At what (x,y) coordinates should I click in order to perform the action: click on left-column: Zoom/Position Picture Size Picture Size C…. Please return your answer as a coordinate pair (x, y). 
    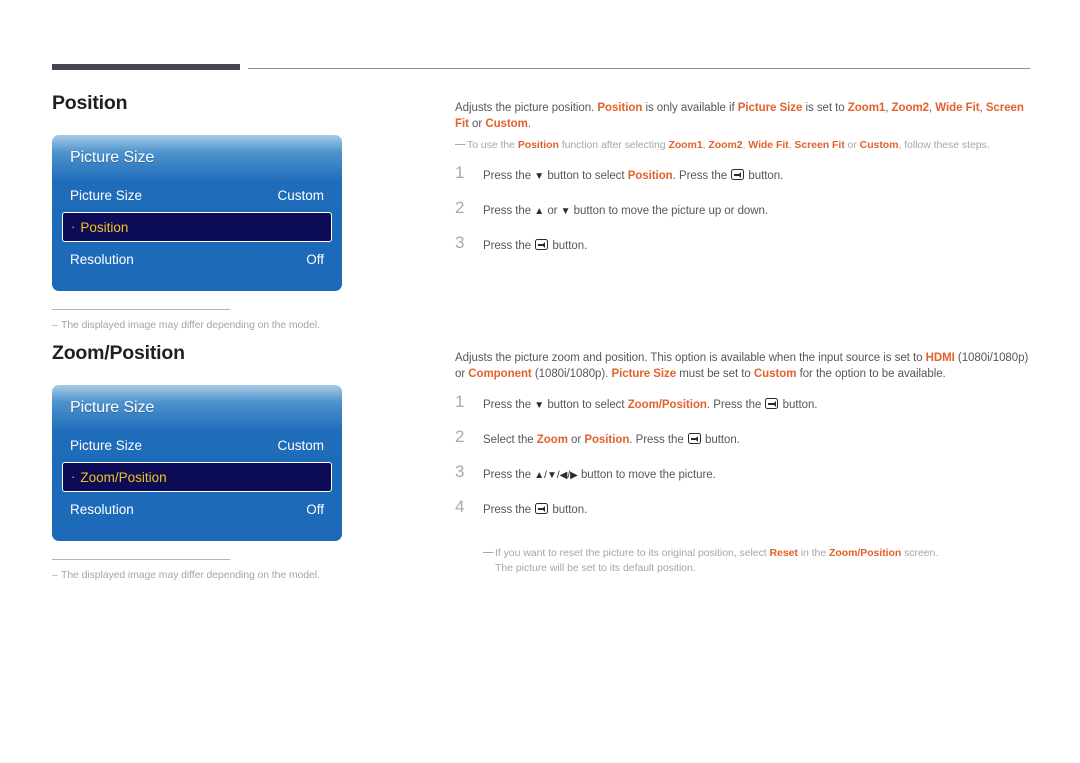
    Looking at the image, I should click on (242, 461).